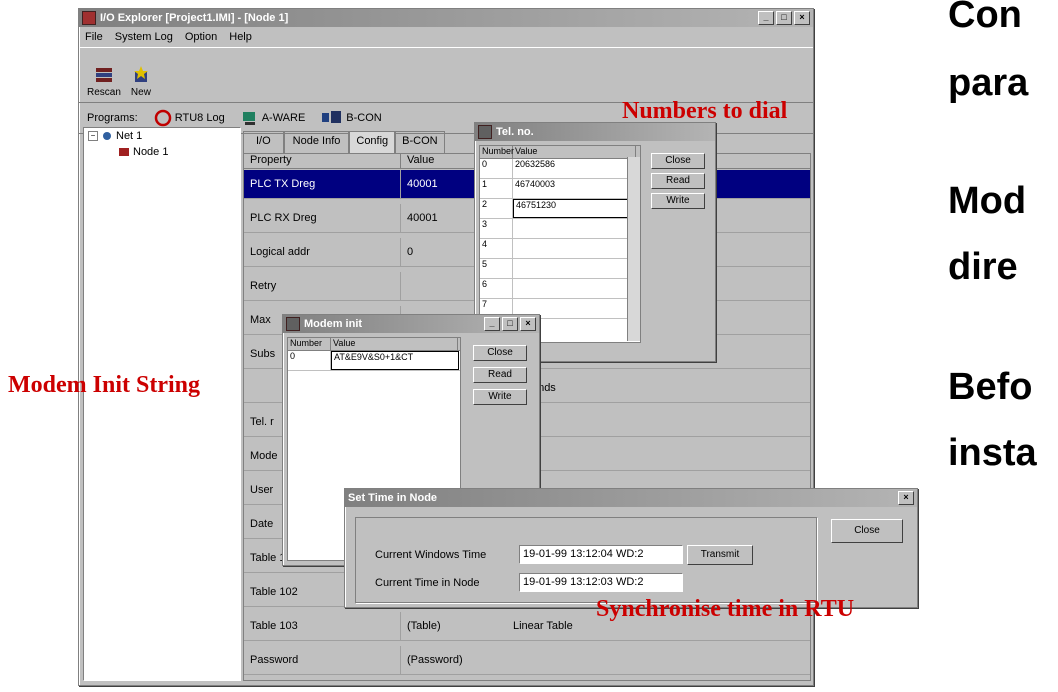 This screenshot has height=692, width=1058. What do you see at coordinates (678, 161) in the screenshot?
I see `tel-close-button: Close` at bounding box center [678, 161].